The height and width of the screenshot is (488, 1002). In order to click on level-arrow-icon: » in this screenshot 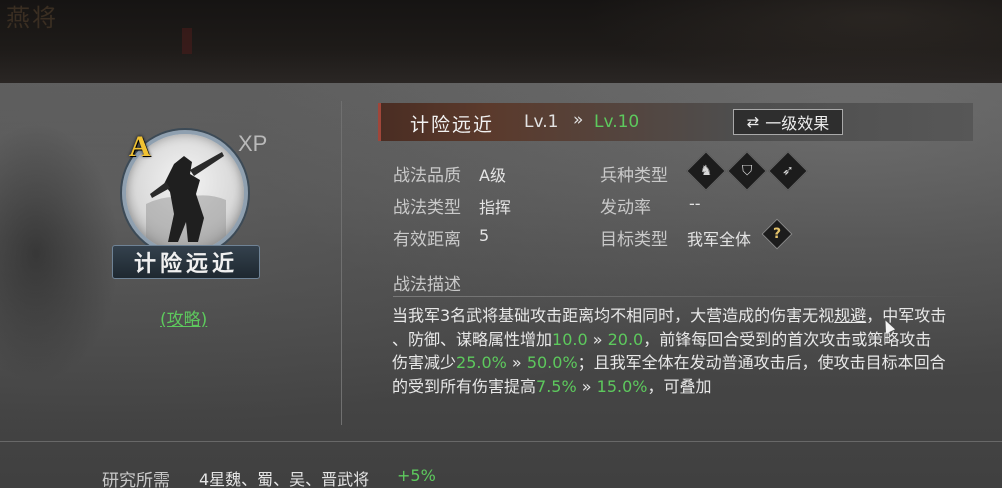, I will do `click(578, 120)`.